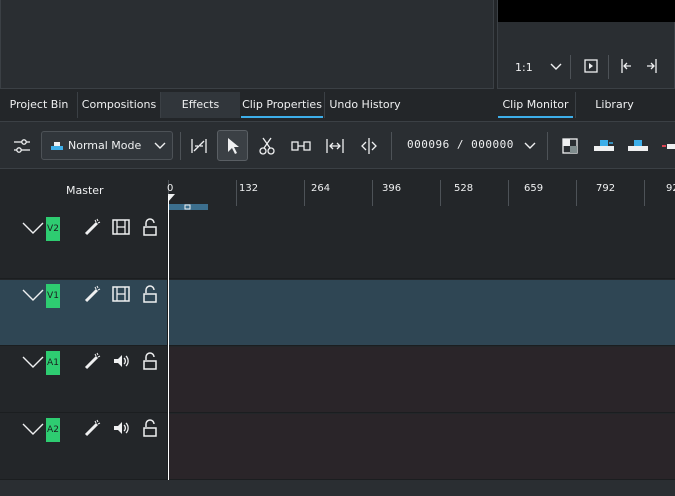  I want to click on track-tag: V2, so click(53, 229).